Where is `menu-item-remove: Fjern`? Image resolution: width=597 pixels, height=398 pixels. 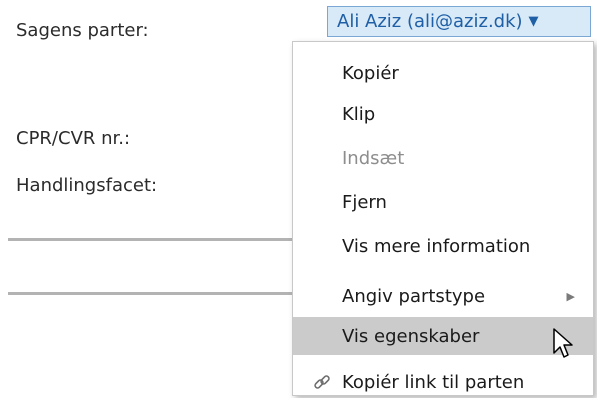 menu-item-remove: Fjern is located at coordinates (443, 202).